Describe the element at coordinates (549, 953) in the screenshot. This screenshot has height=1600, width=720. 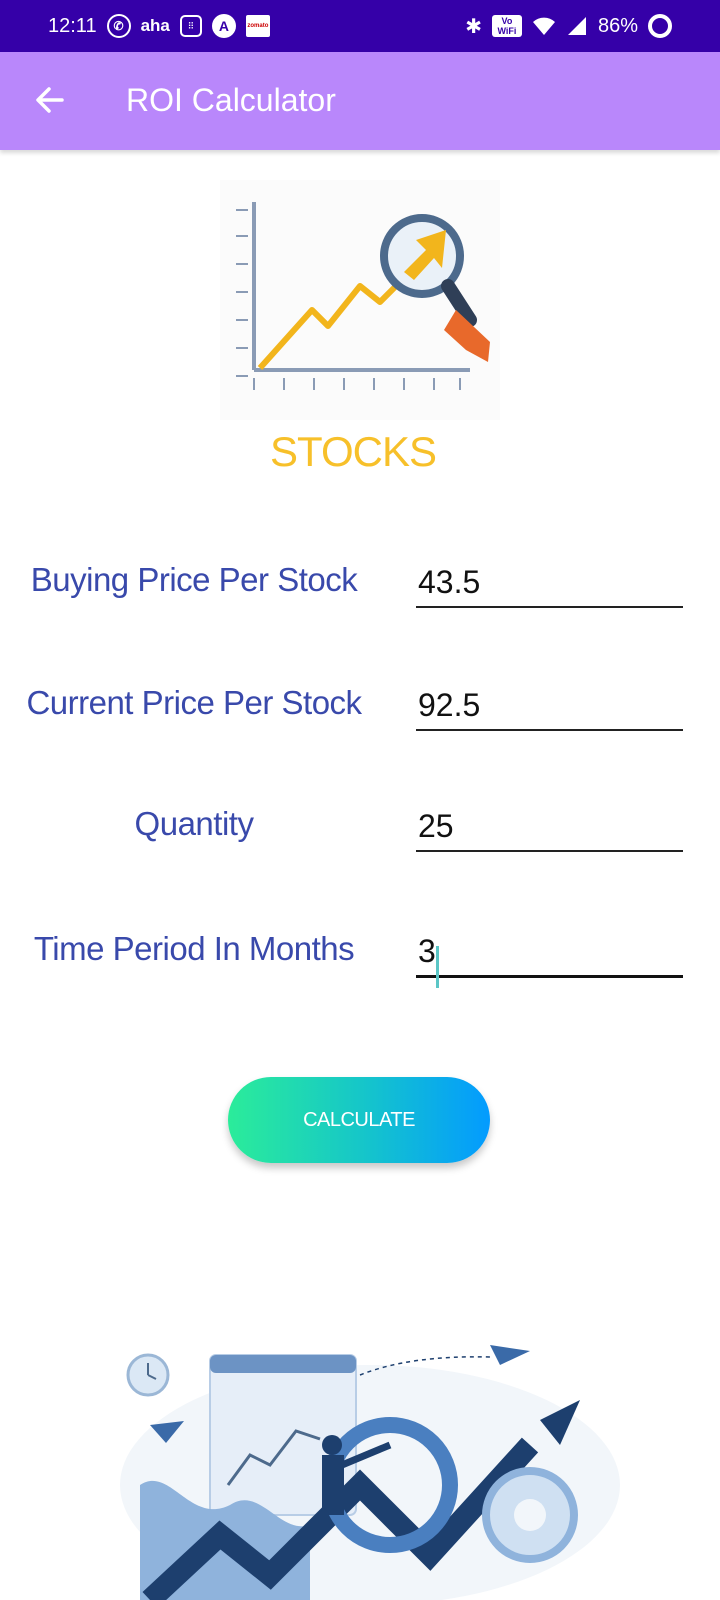
I see `time-period-input` at that location.